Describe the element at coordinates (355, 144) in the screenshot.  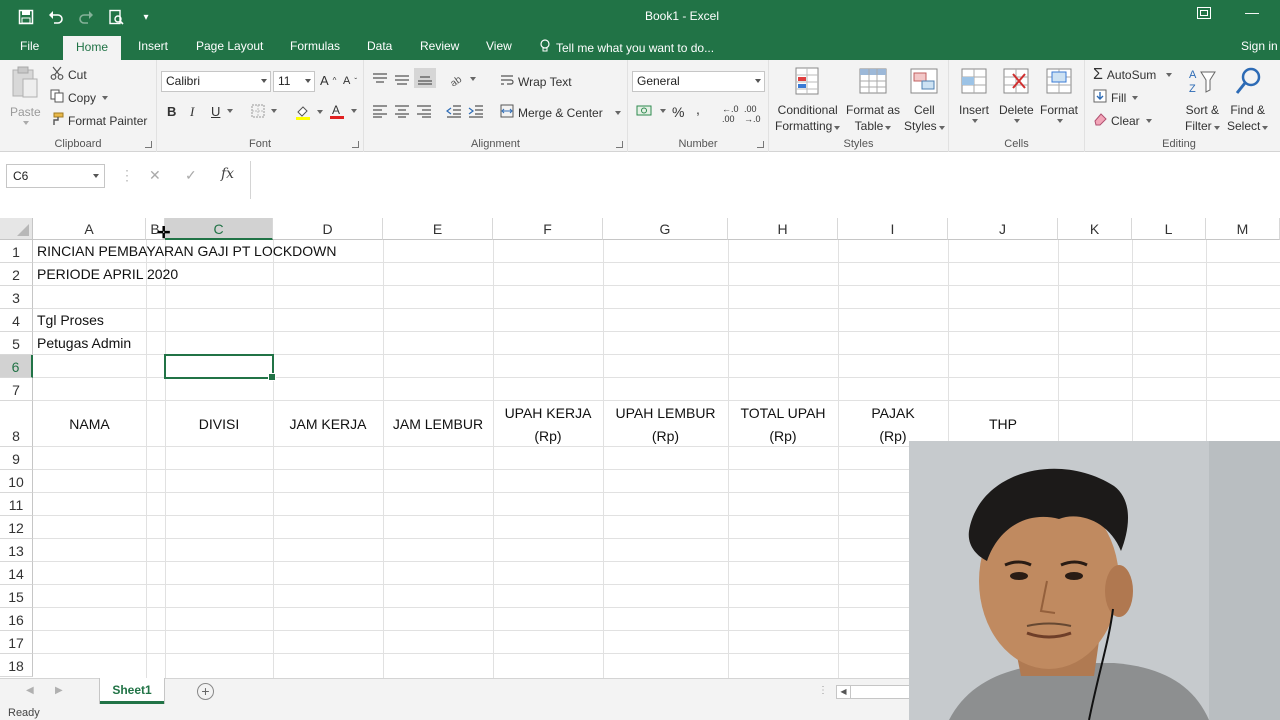
I see `font-launcher-icon` at that location.